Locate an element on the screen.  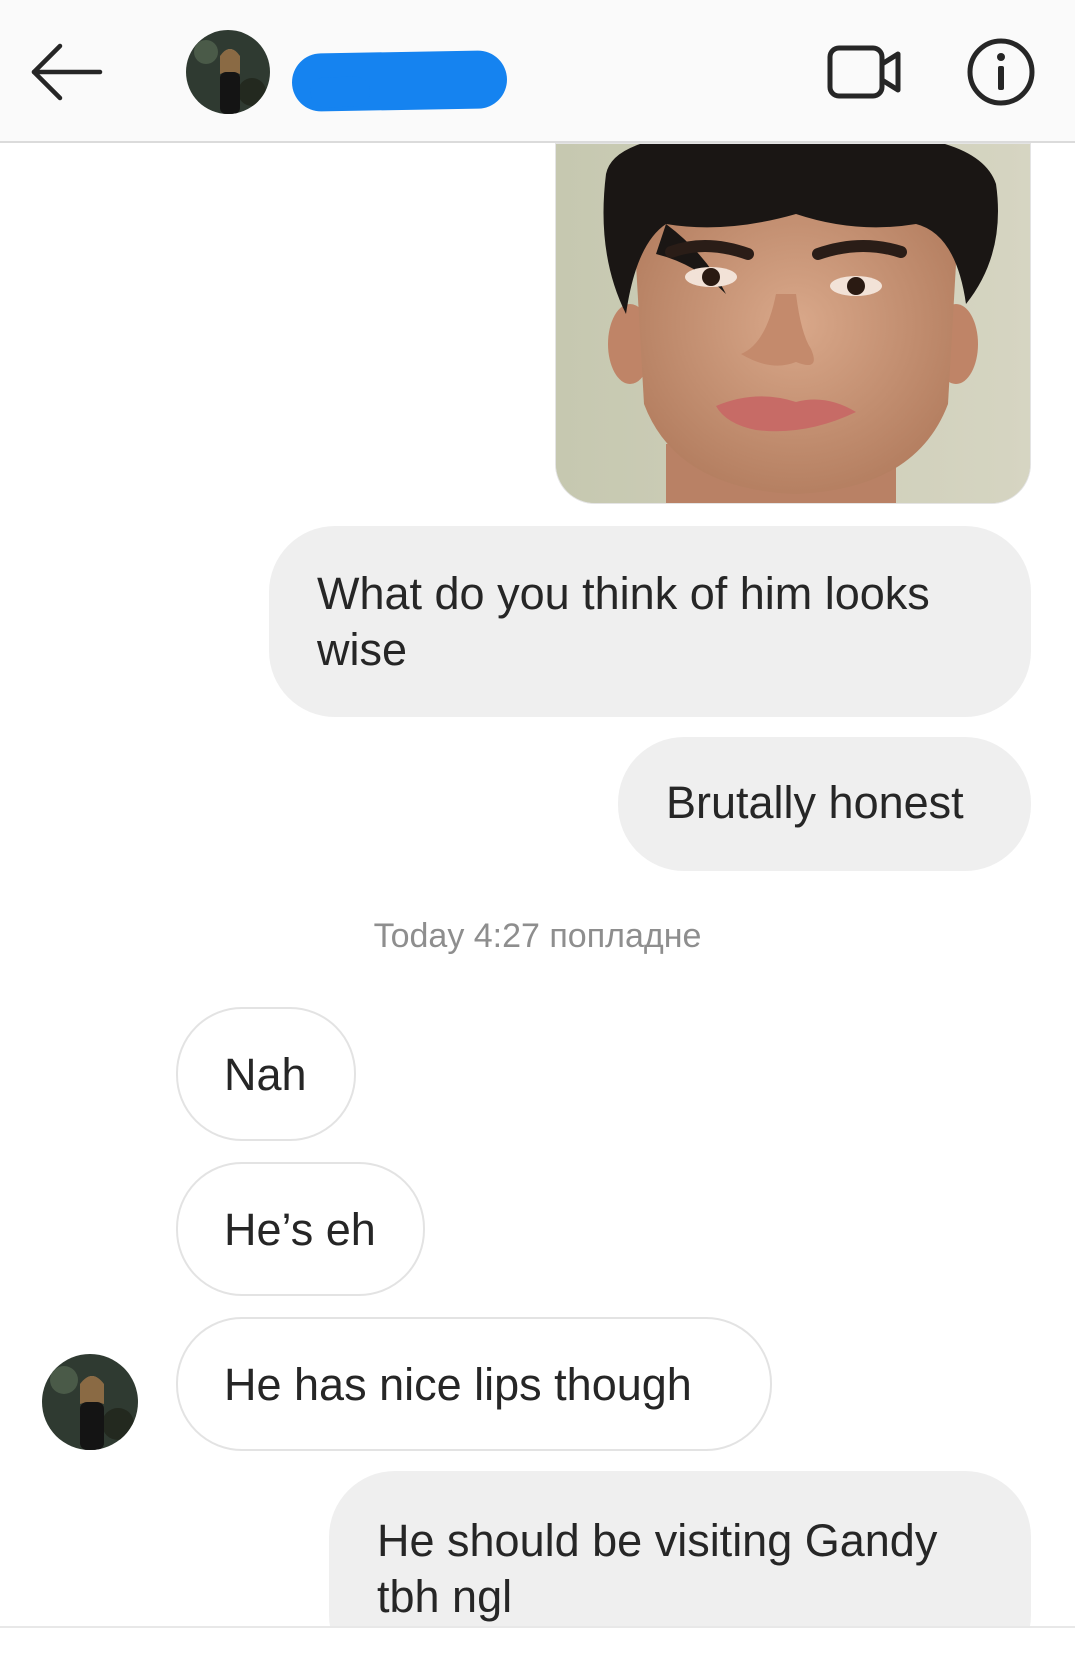
message-text: Brutally honest is located at coordinates (815, 802).